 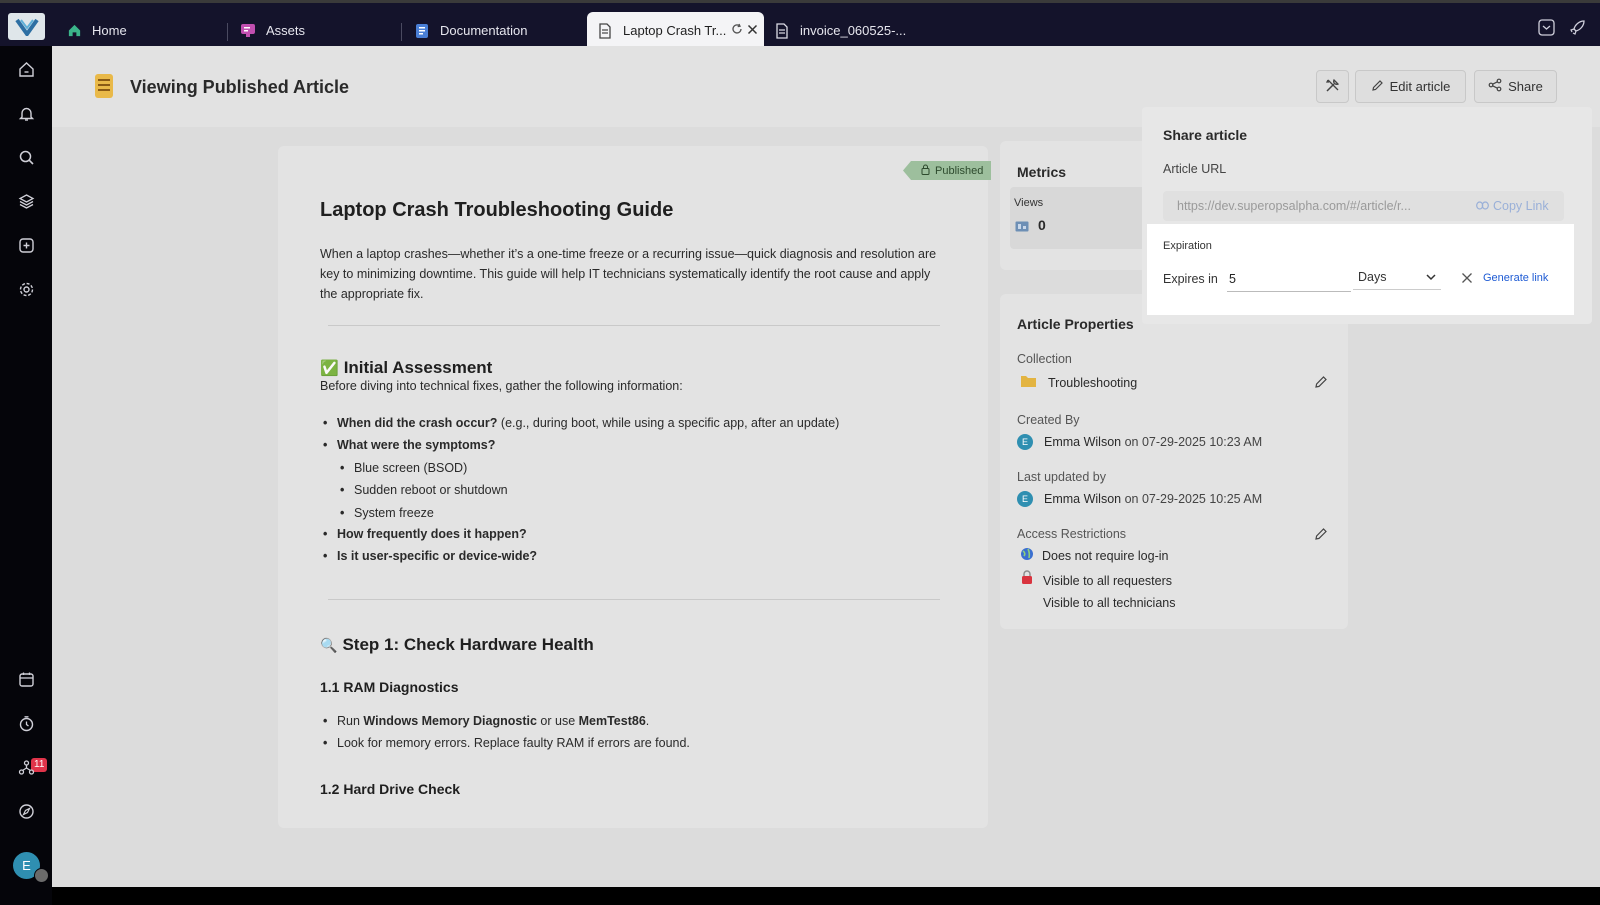 I want to click on timer-icon, so click(x=26, y=723).